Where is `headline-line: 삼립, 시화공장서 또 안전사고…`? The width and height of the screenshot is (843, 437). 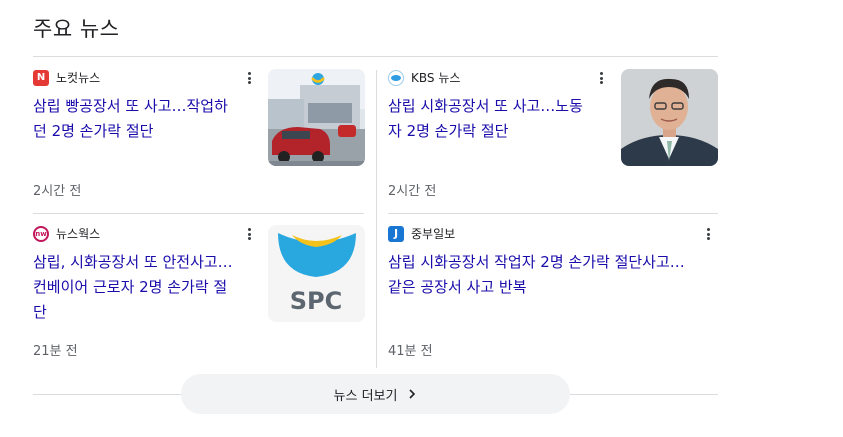
headline-line: 삼립, 시화공장서 또 안전사고… is located at coordinates (133, 262).